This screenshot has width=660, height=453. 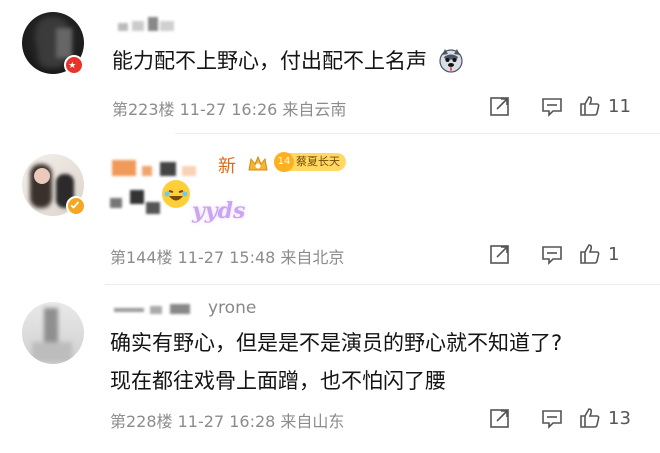 I want to click on sticker: yyds, so click(x=207, y=206).